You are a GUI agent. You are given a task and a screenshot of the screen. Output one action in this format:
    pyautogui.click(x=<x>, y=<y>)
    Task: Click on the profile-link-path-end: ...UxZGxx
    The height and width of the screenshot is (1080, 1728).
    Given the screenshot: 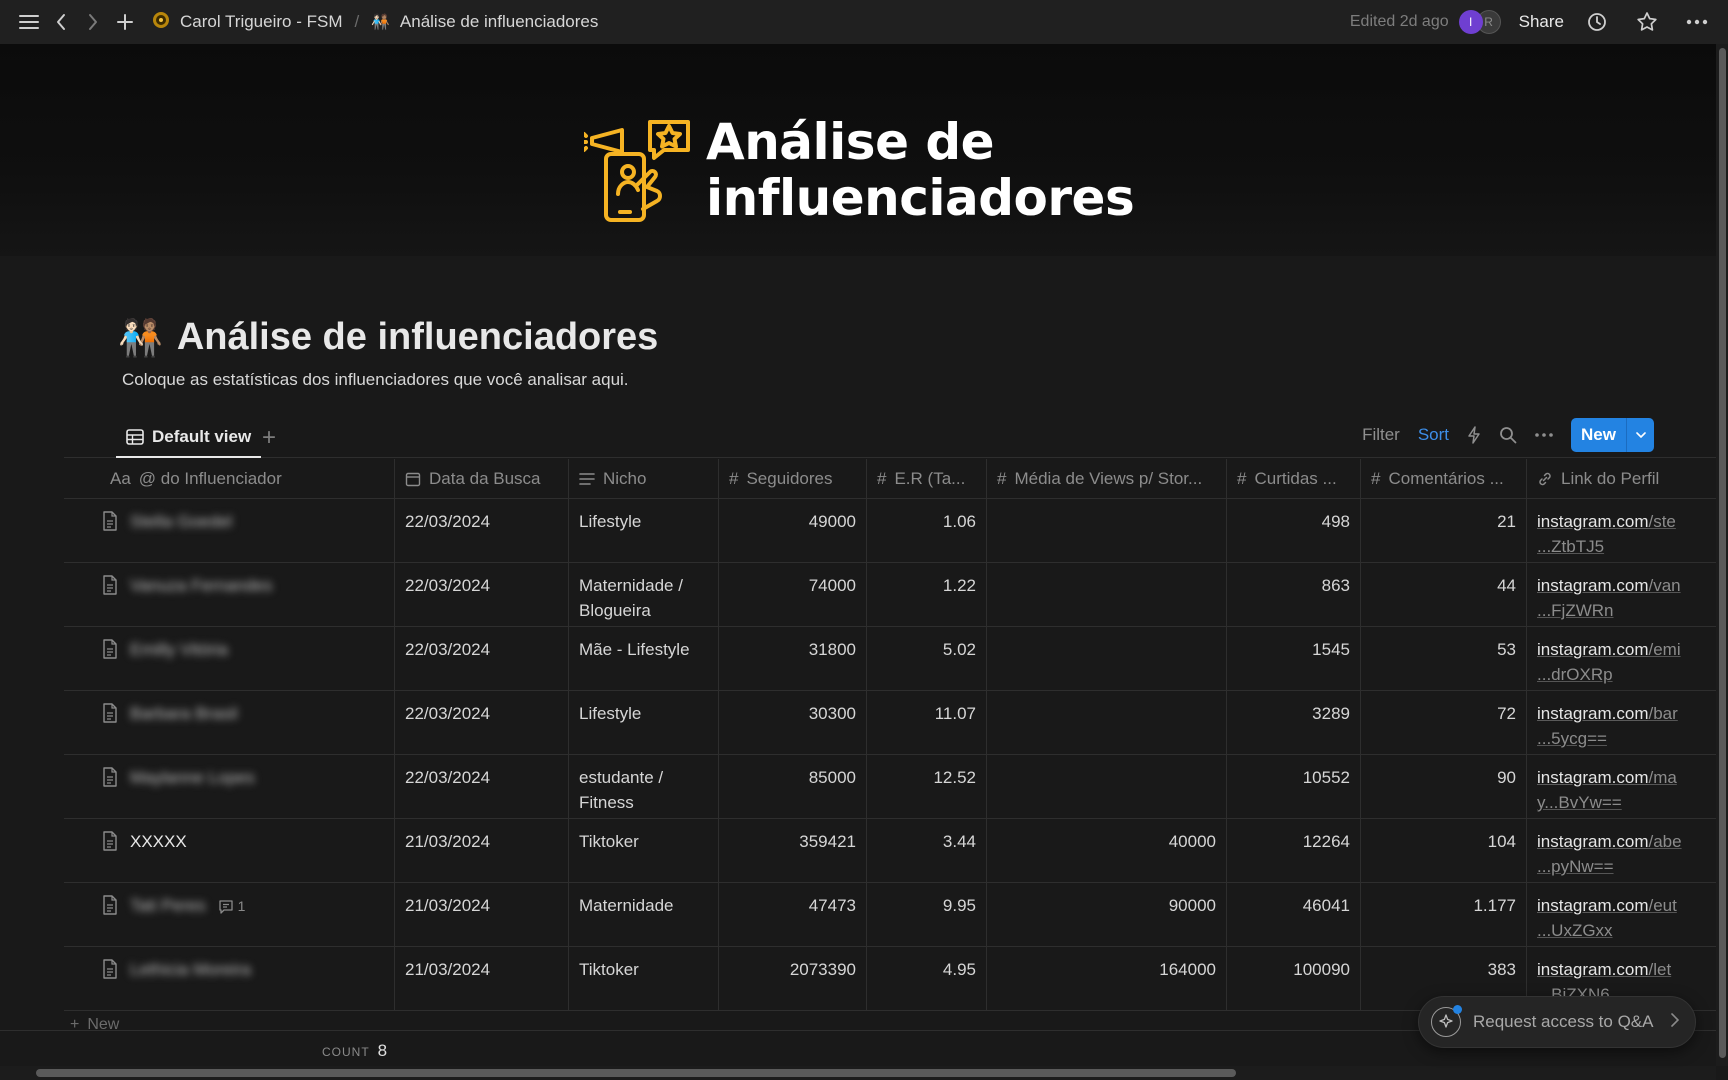 What is the action you would take?
    pyautogui.click(x=1575, y=930)
    